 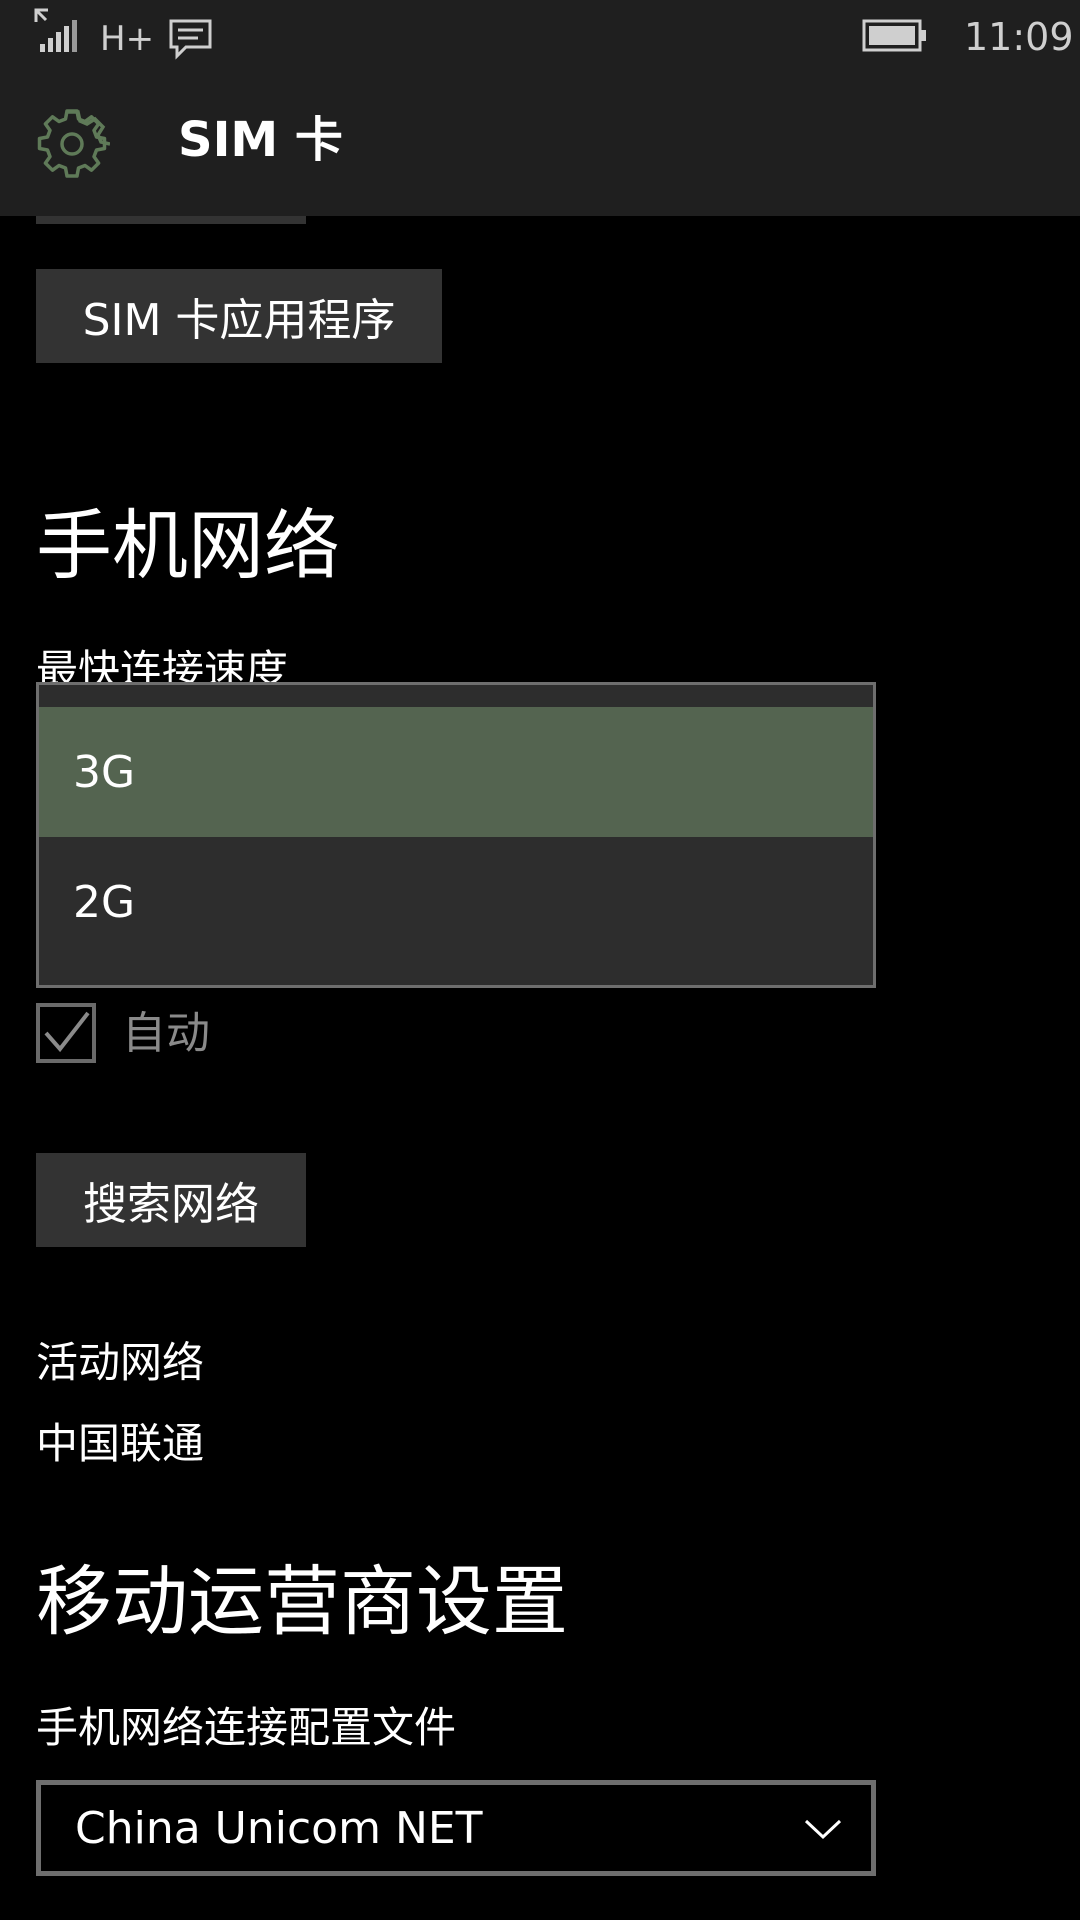 I want to click on chevron-down-icon, so click(x=823, y=1829).